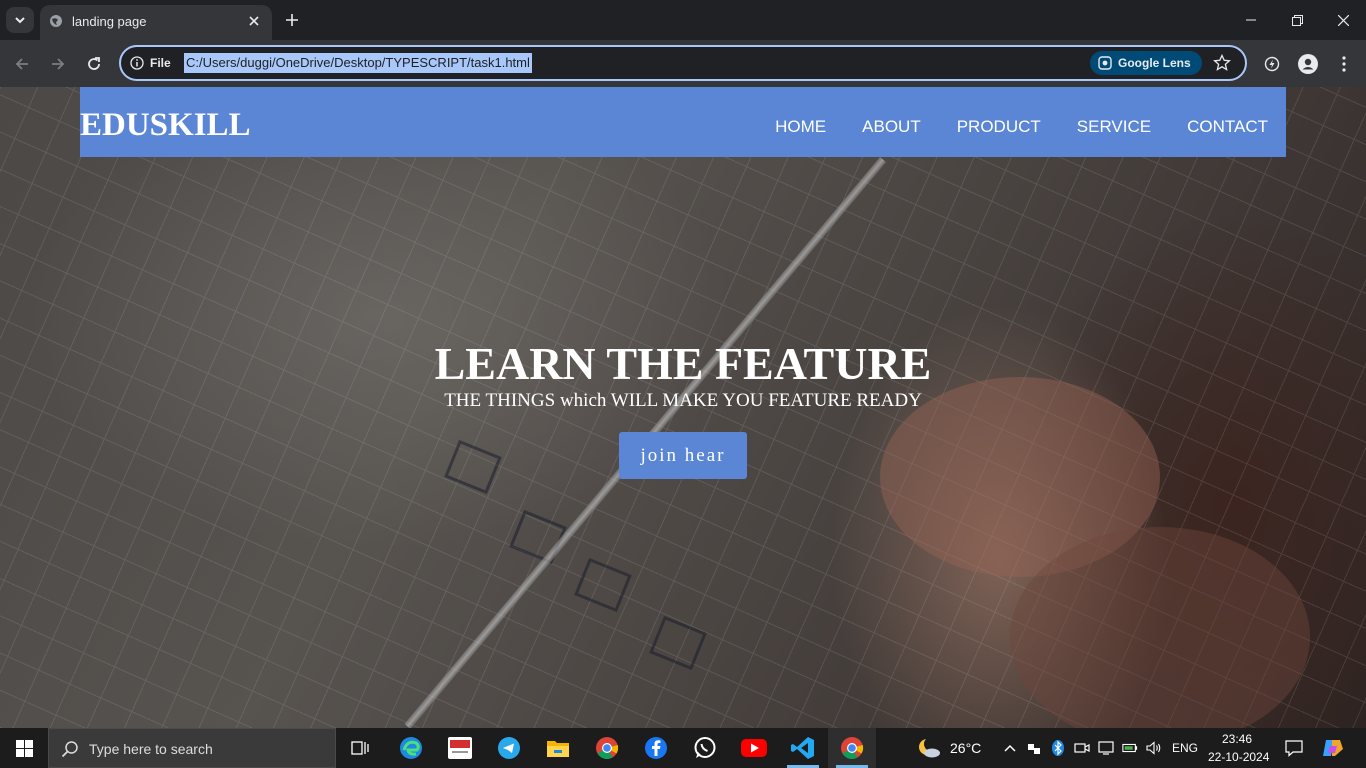 This screenshot has width=1366, height=768. Describe the element at coordinates (800, 127) in the screenshot. I see `nav-home-link: HOME` at that location.